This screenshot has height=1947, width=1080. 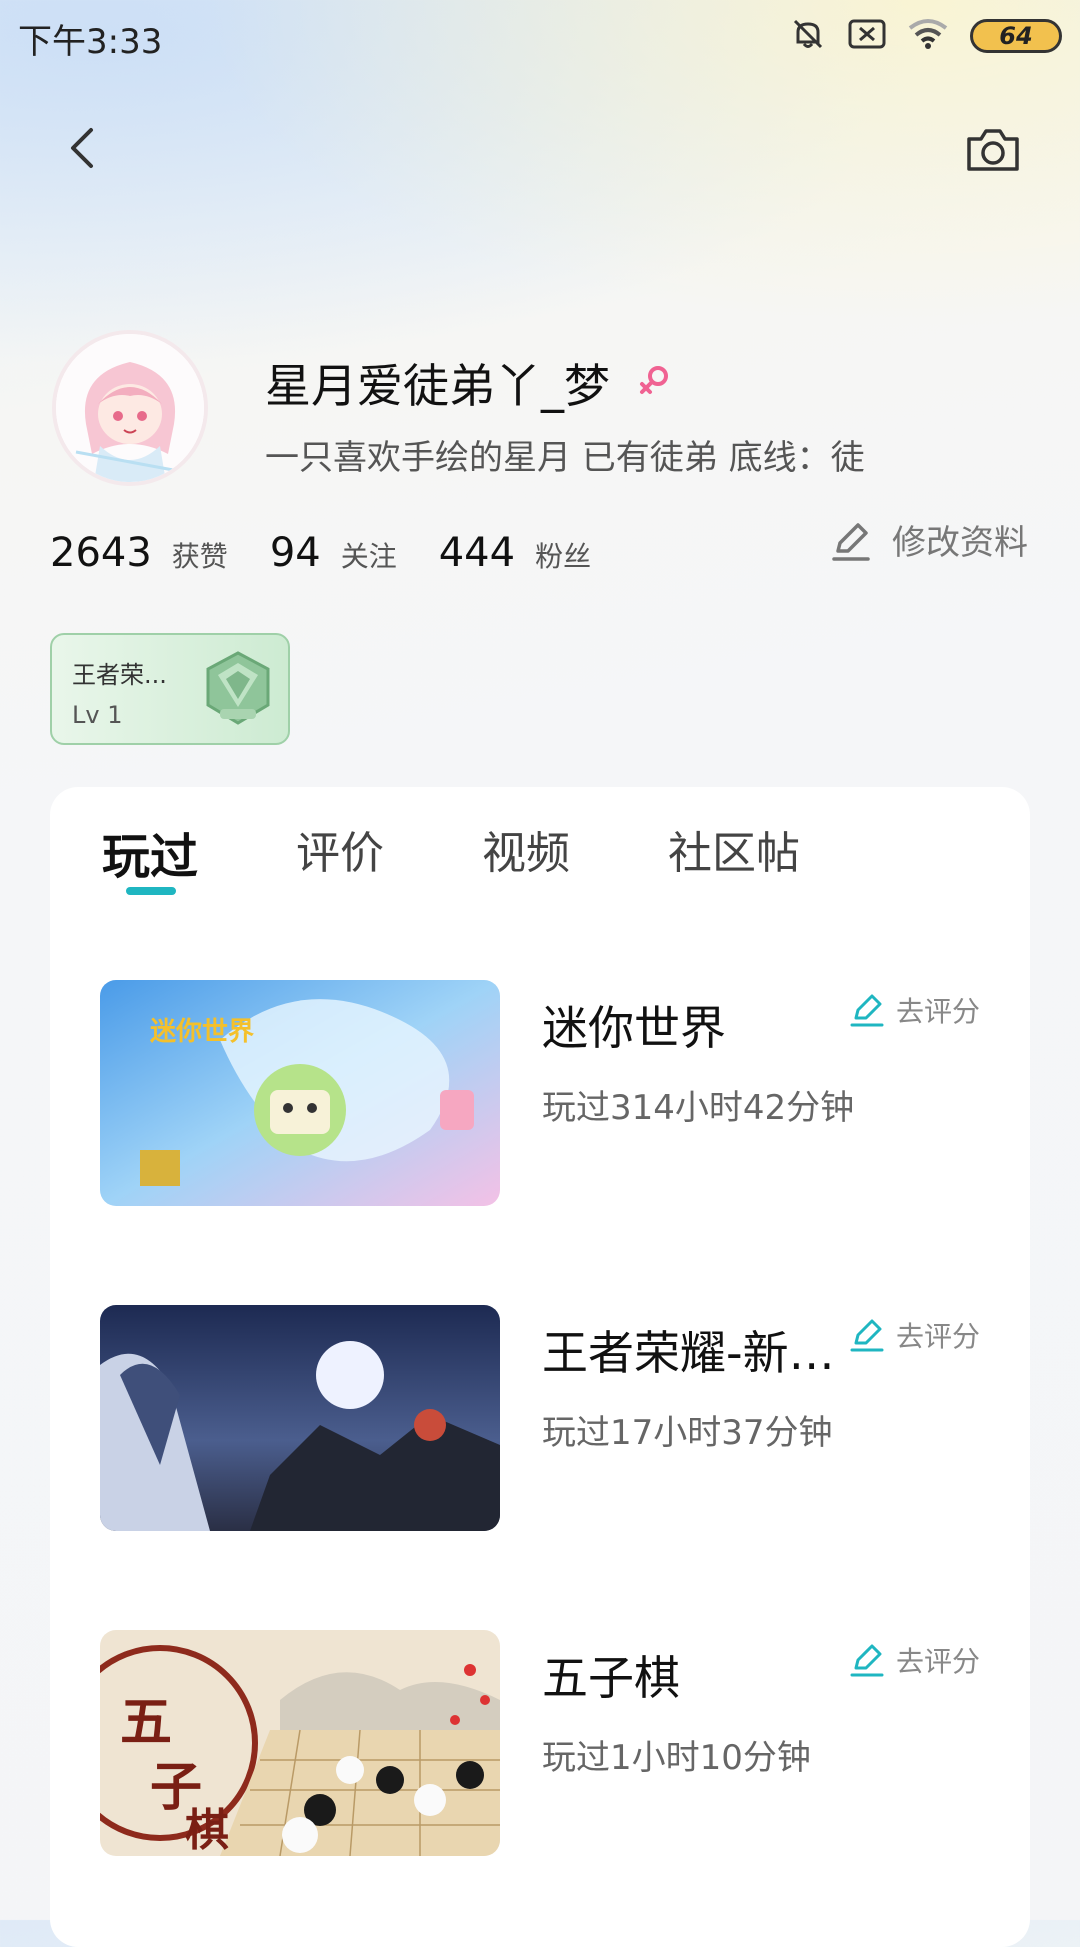 What do you see at coordinates (170, 689) in the screenshot?
I see `game-level-badge: 王者荣... Lv 1` at bounding box center [170, 689].